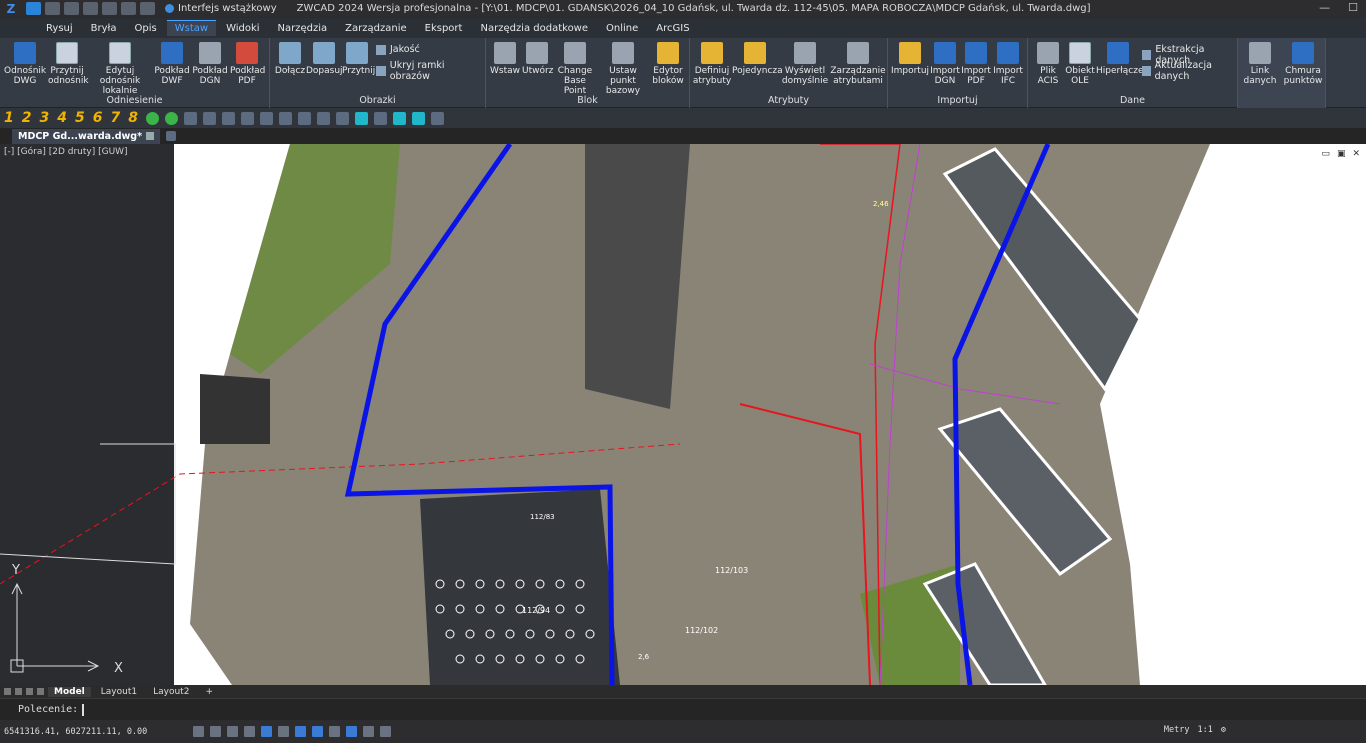  Describe the element at coordinates (1205, 730) in the screenshot. I see `annotation-scale: 1:1` at that location.